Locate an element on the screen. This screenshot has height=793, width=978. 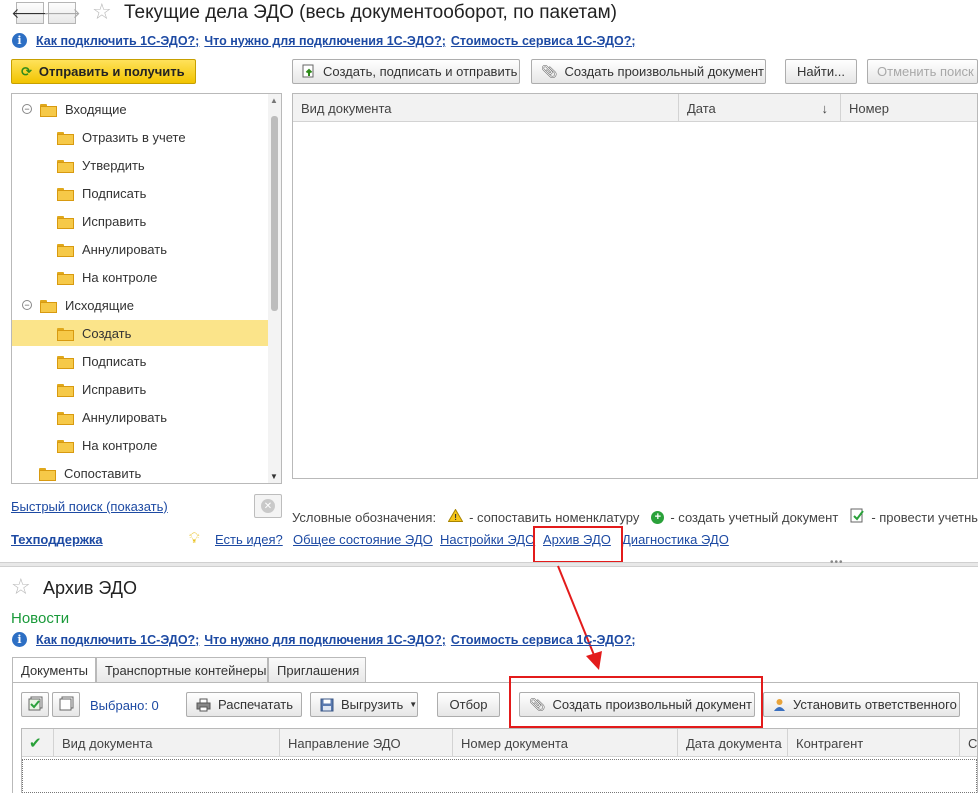
tree-item-match: Сопоставить is located at coordinates (90, 471).